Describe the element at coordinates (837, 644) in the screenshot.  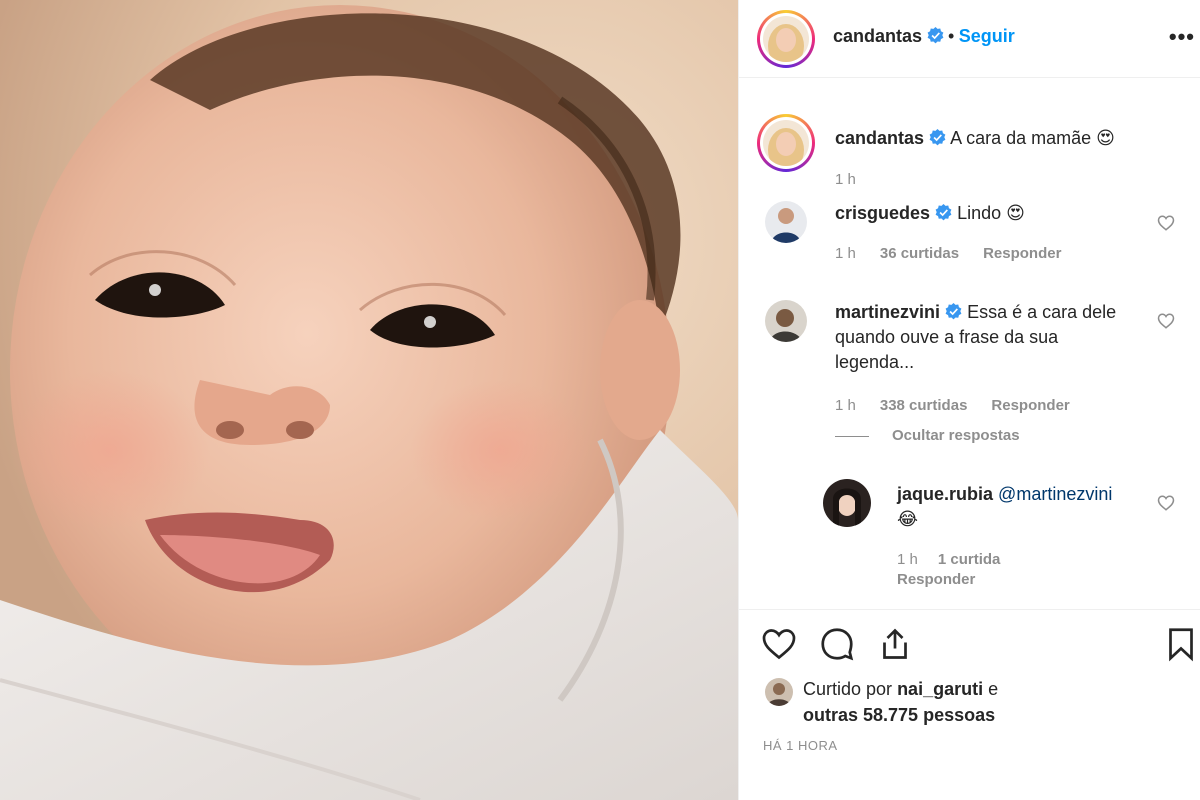
I see `comment-icon` at that location.